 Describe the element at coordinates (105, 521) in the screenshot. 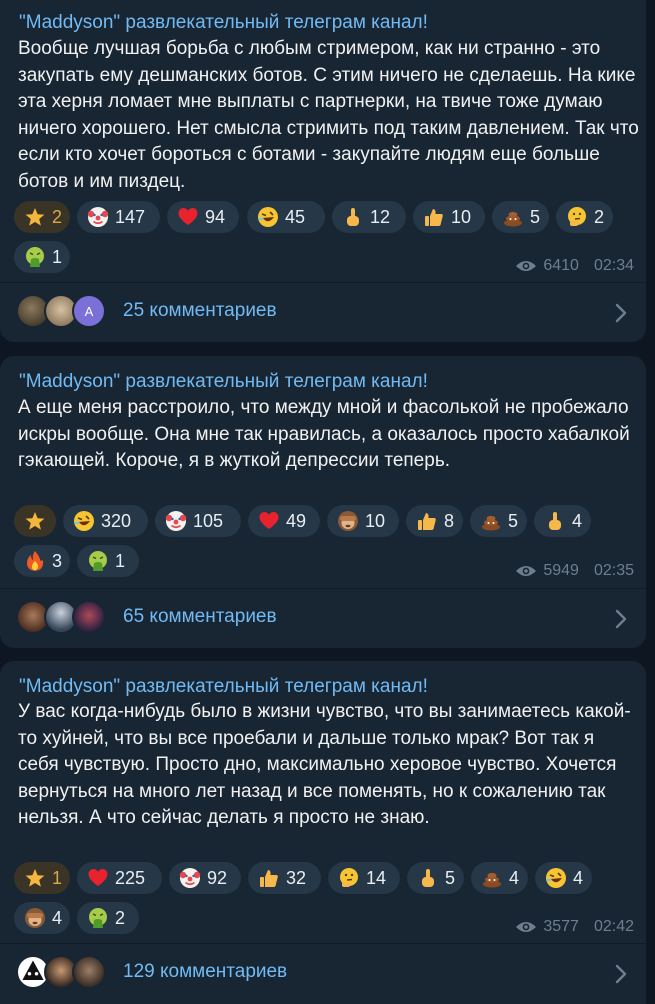

I see `reaction-rofl: 320` at that location.